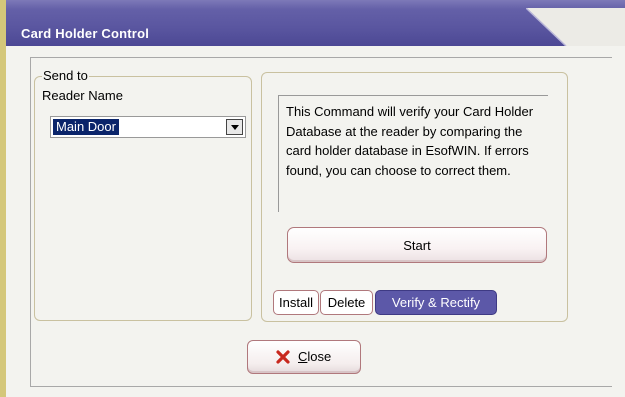 The height and width of the screenshot is (397, 625). I want to click on close-button: Close, so click(304, 357).